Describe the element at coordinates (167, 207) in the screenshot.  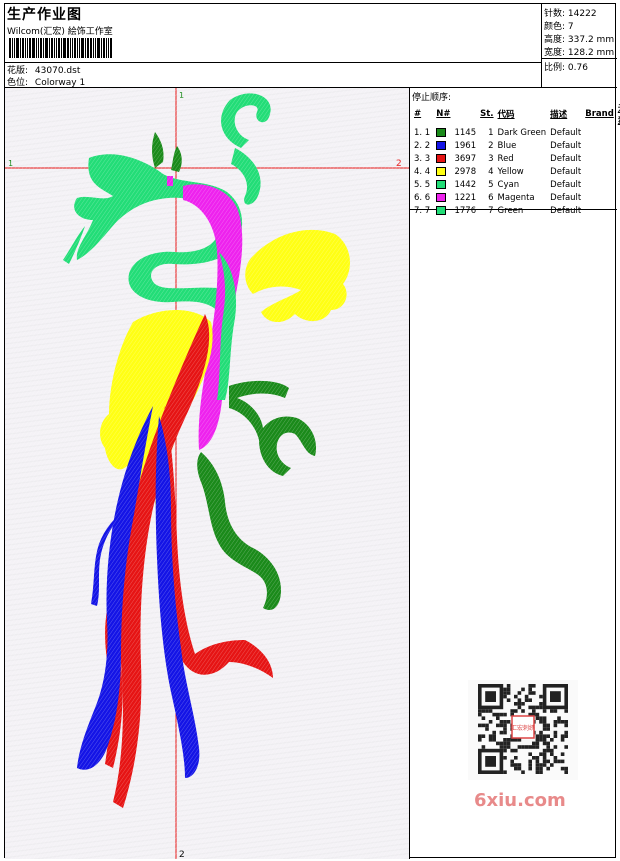
I see `head-crest` at that location.